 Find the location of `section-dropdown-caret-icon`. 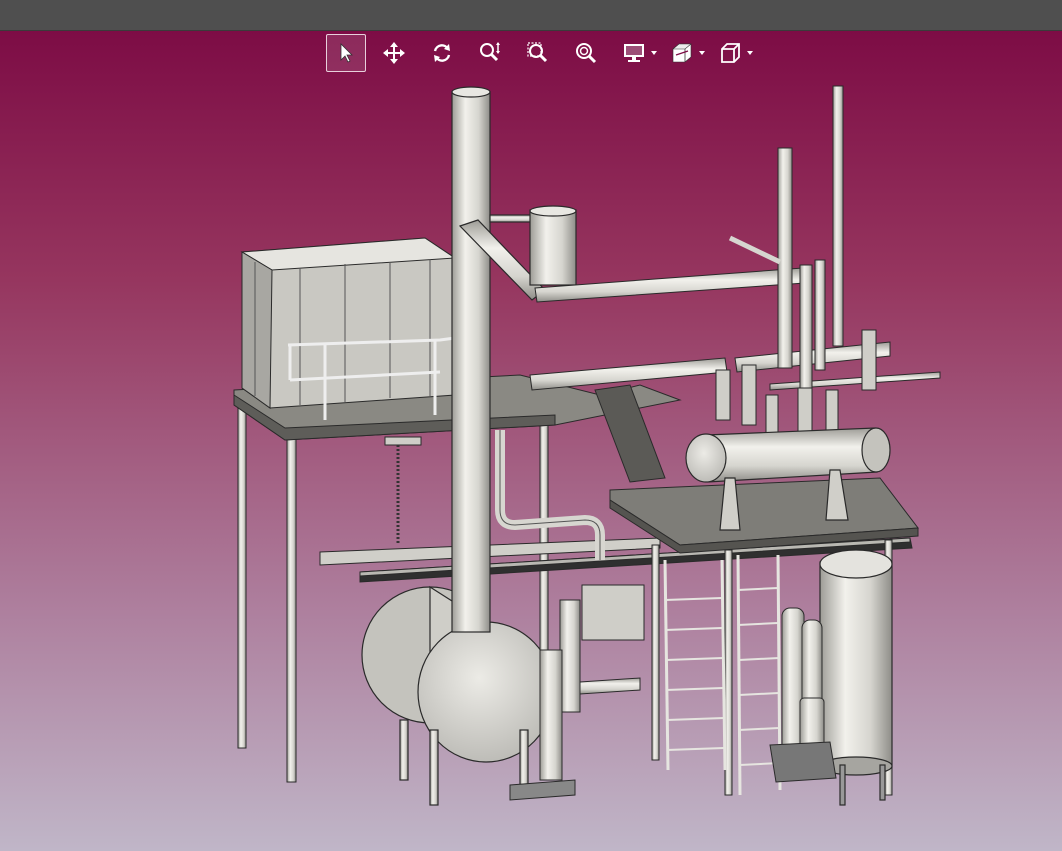

section-dropdown-caret-icon is located at coordinates (702, 53).